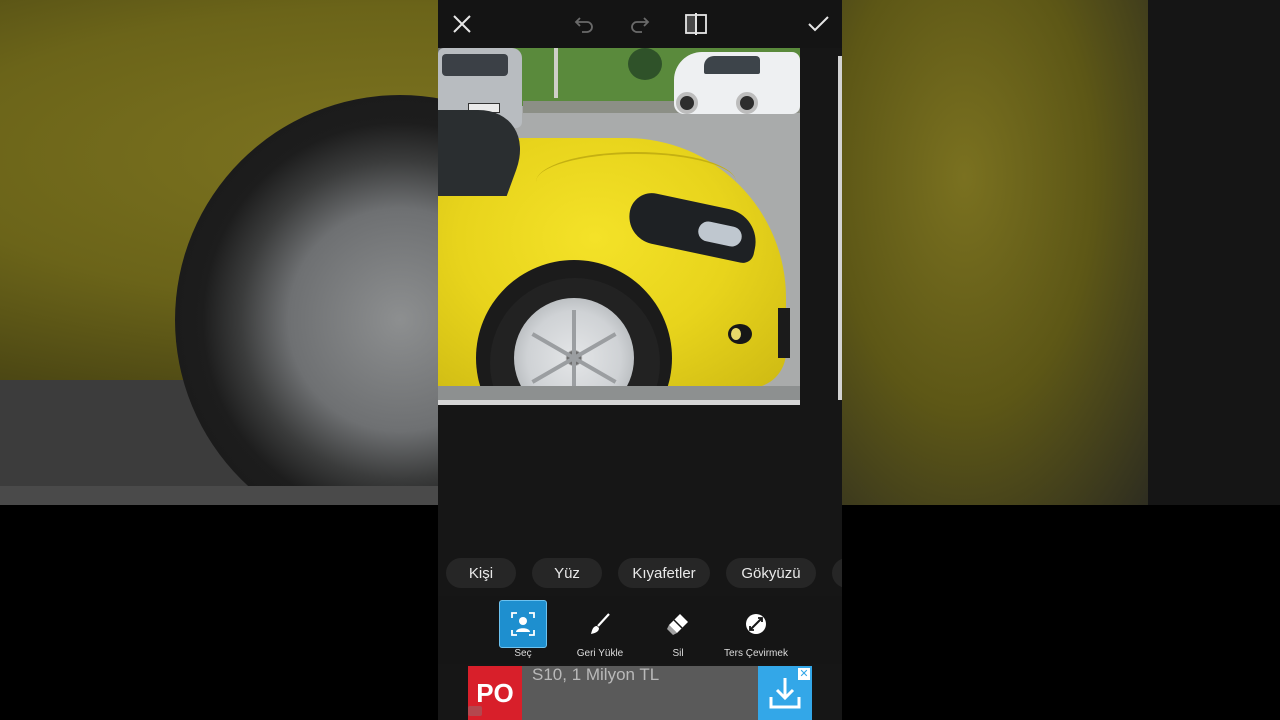  I want to click on checkmark-icon, so click(818, 24).